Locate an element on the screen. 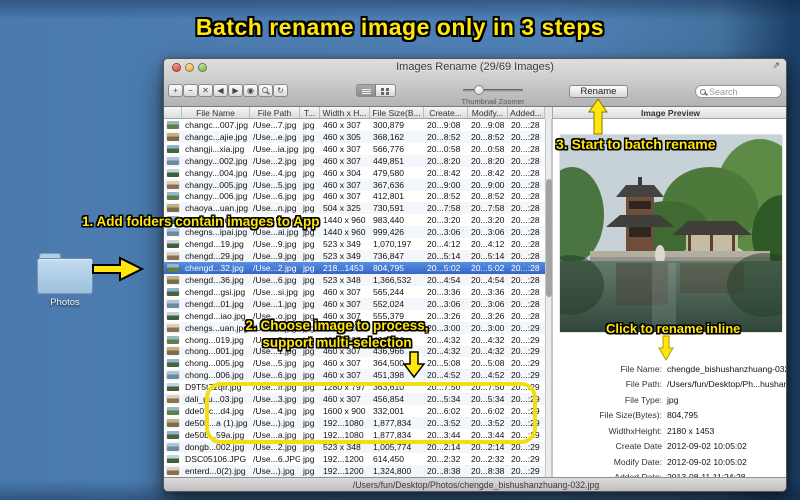 This screenshot has height=500, width=800. icon-column-header is located at coordinates (173, 112).